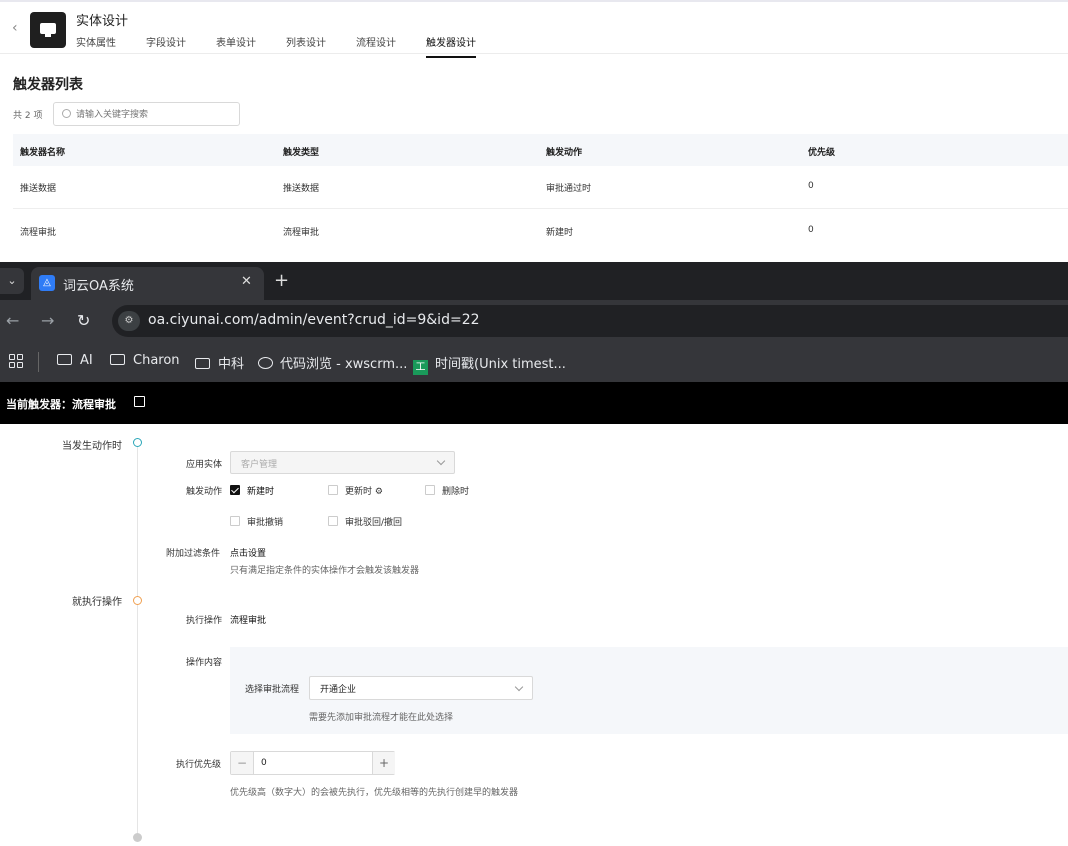 Image resolution: width=1068 pixels, height=846 pixels. I want to click on action-label: 触发动作, so click(204, 492).